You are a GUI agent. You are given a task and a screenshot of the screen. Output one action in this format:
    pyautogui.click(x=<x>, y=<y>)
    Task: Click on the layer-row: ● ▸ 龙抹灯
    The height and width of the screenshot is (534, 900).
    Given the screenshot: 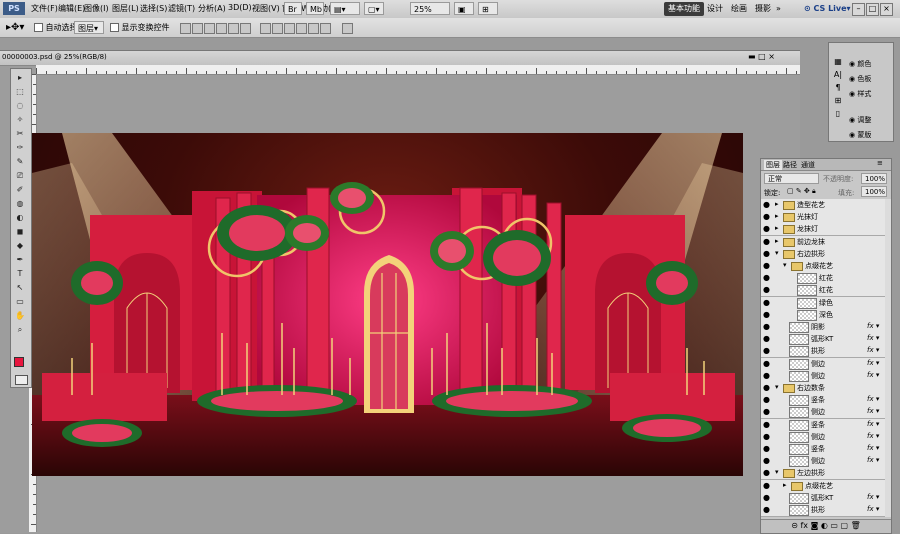 What is the action you would take?
    pyautogui.click(x=823, y=230)
    